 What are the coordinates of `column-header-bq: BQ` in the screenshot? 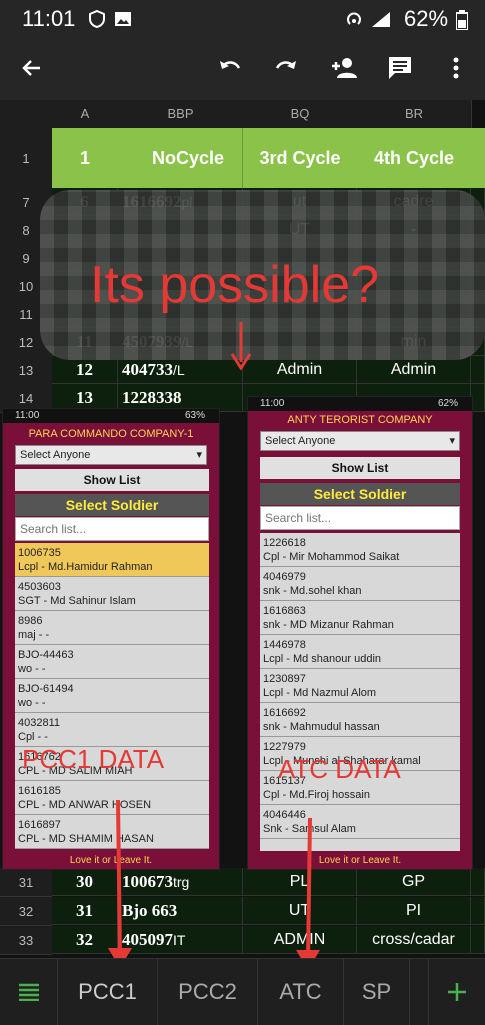 It's located at (300, 114).